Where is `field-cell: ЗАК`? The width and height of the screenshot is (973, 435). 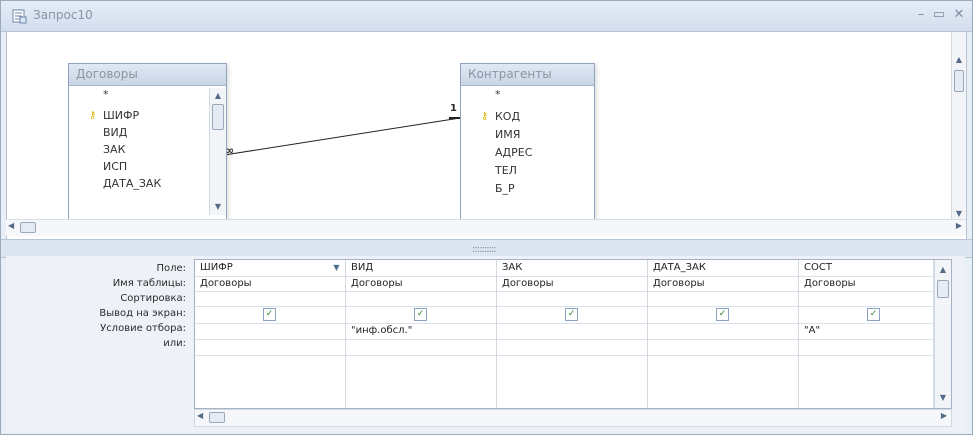 field-cell: ЗАК is located at coordinates (512, 267).